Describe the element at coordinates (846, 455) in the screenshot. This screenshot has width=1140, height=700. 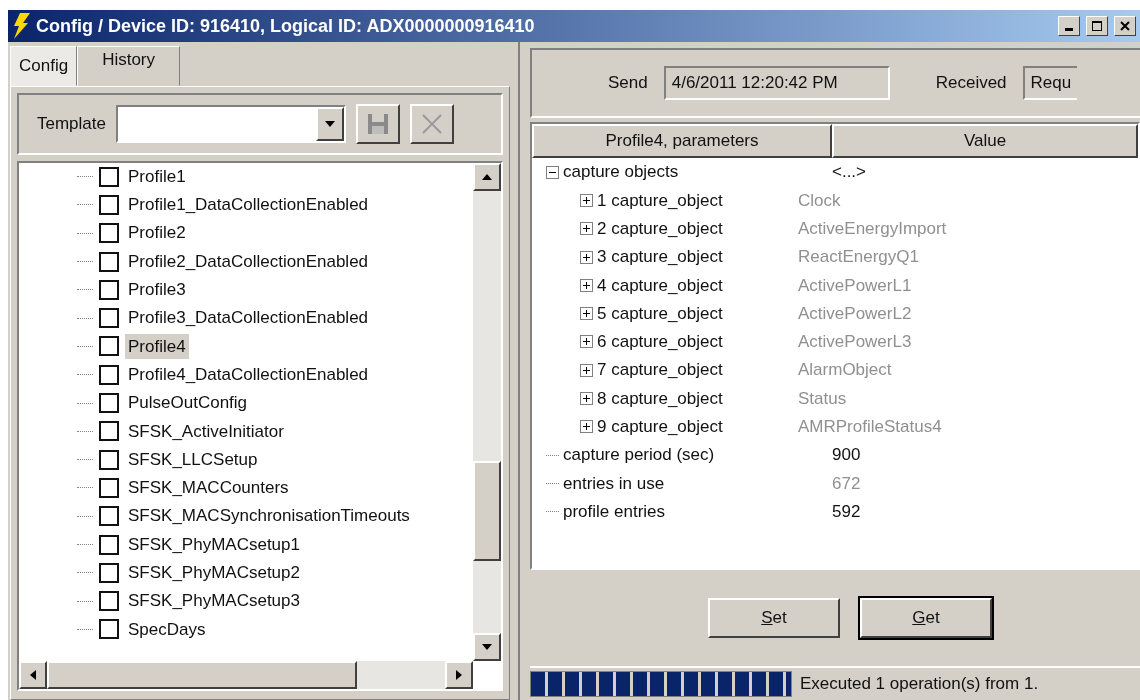
I see `parameter-value: 900` at that location.